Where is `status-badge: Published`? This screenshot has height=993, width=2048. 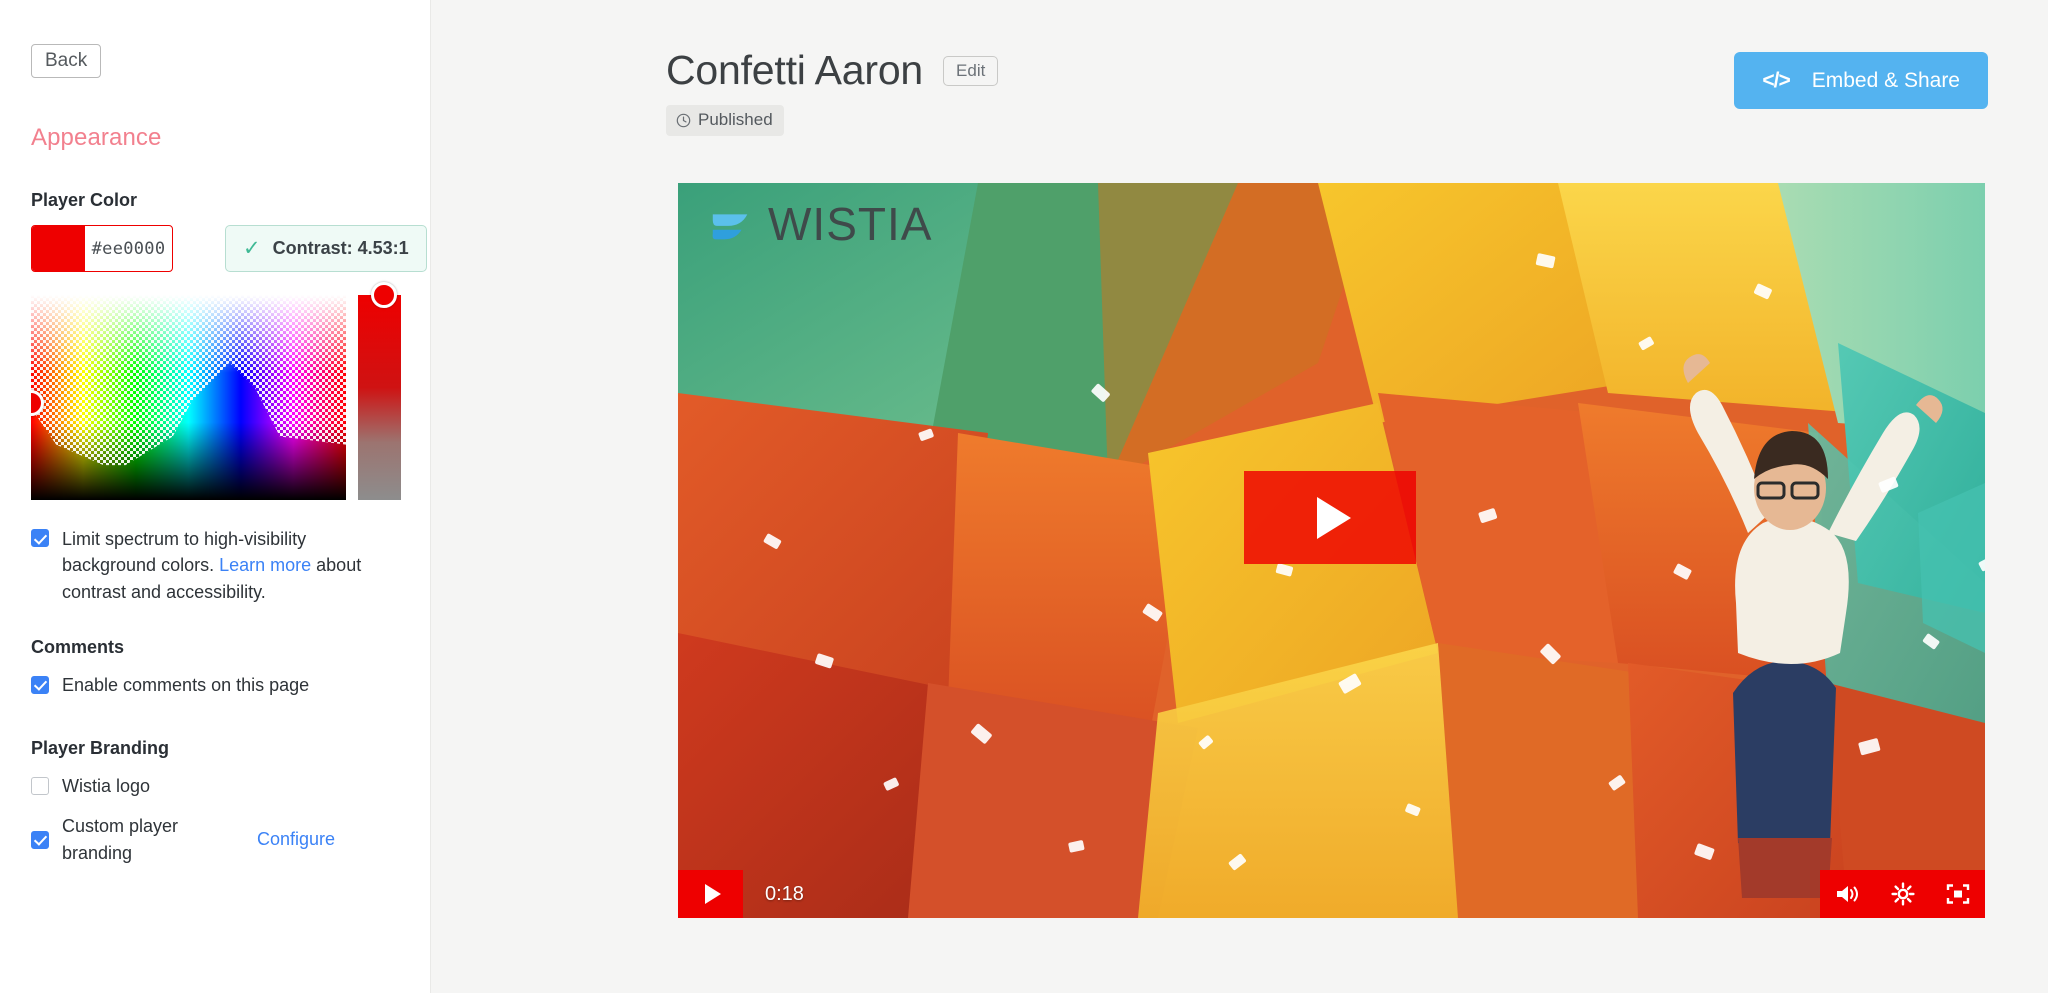
status-badge: Published is located at coordinates (725, 120).